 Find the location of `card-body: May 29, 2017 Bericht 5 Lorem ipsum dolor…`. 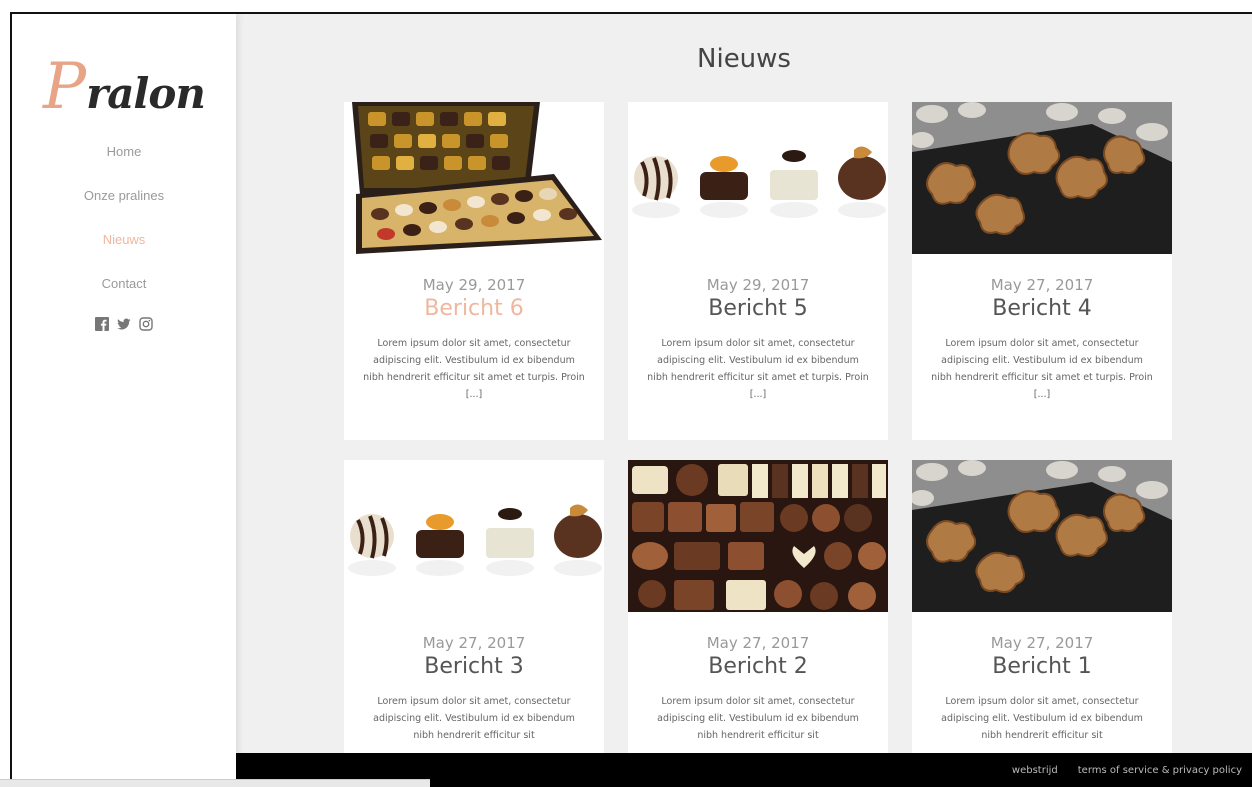

card-body: May 29, 2017 Bericht 5 Lorem ipsum dolor… is located at coordinates (758, 339).